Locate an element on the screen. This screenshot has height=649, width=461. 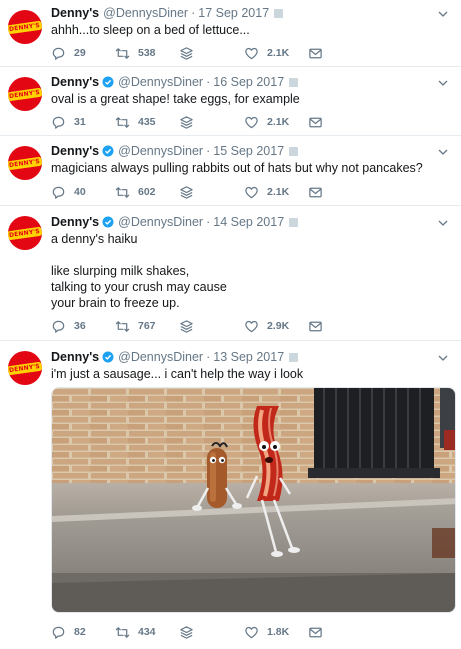
tweet-header: Denny's @DennysDiner · 17 Sep 2017 is located at coordinates (167, 13).